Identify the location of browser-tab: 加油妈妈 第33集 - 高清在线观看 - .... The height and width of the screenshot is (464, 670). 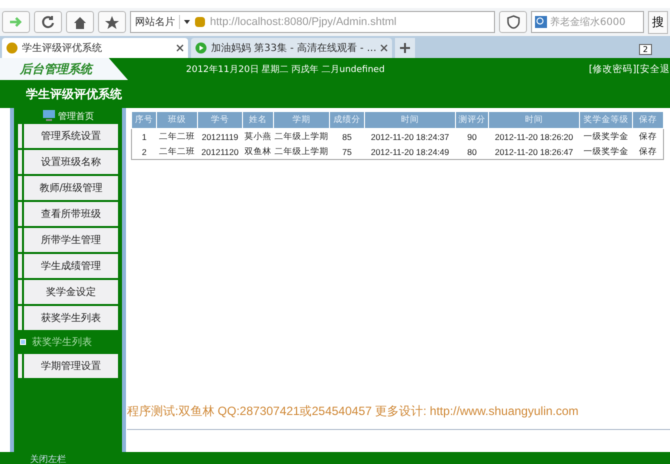
(291, 48).